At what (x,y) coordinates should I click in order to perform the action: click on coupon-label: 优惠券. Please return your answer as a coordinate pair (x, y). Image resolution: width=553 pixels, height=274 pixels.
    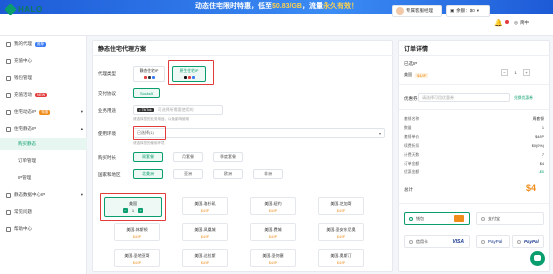
    Looking at the image, I should click on (411, 98).